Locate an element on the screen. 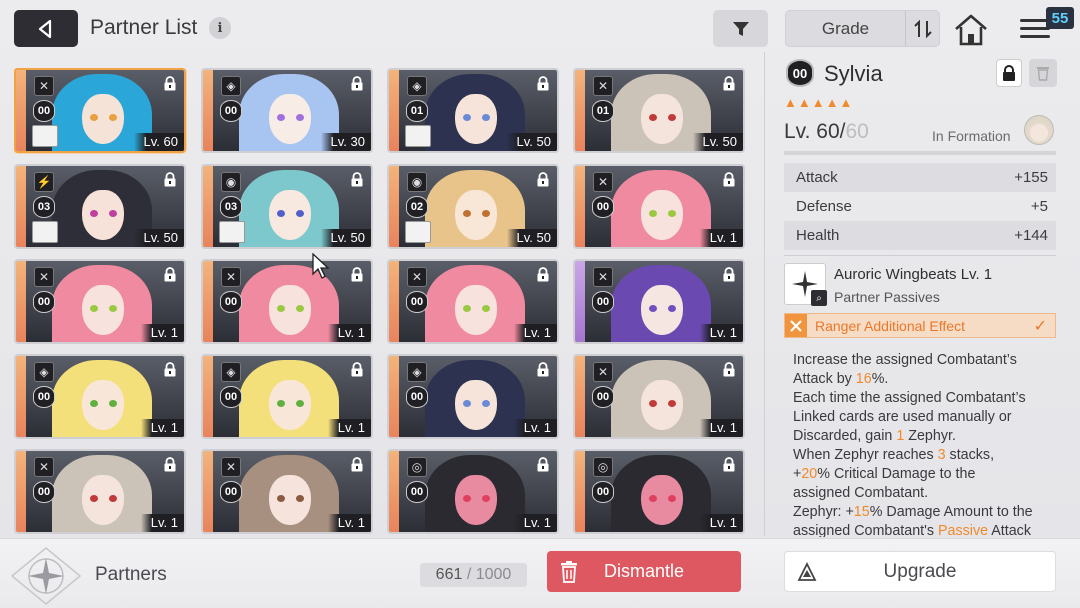  partner-count: 661 / 1000 is located at coordinates (473, 575).